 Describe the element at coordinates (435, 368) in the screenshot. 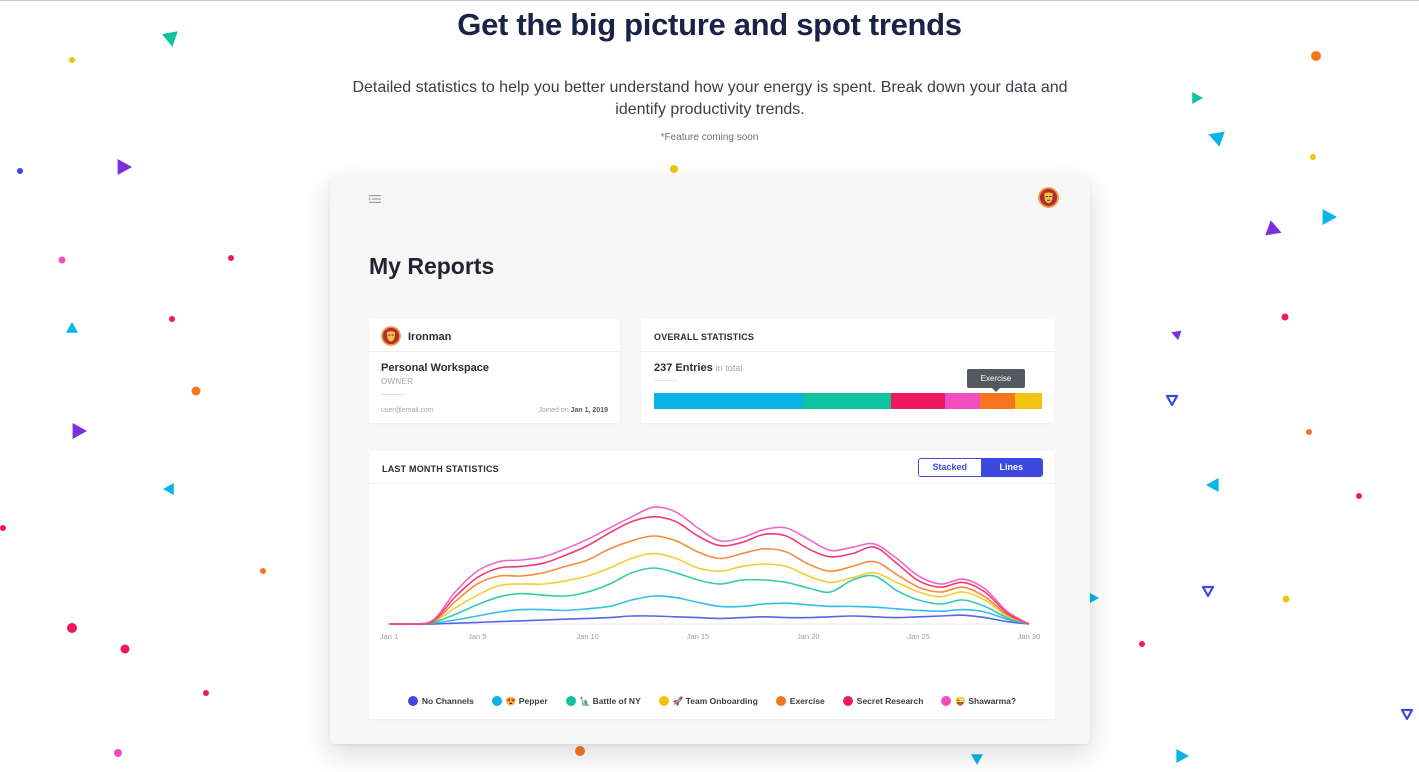

I see `workspace-name: Personal Workspace` at that location.